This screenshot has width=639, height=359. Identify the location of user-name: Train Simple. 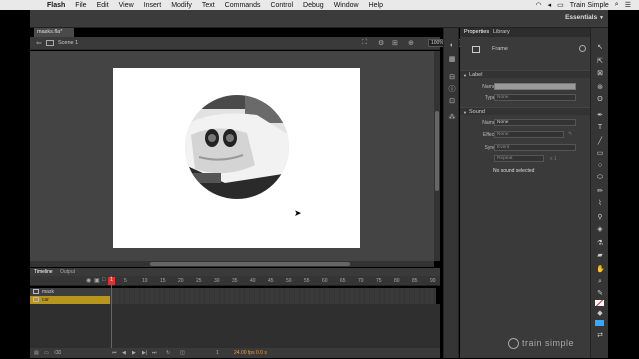
(589, 5).